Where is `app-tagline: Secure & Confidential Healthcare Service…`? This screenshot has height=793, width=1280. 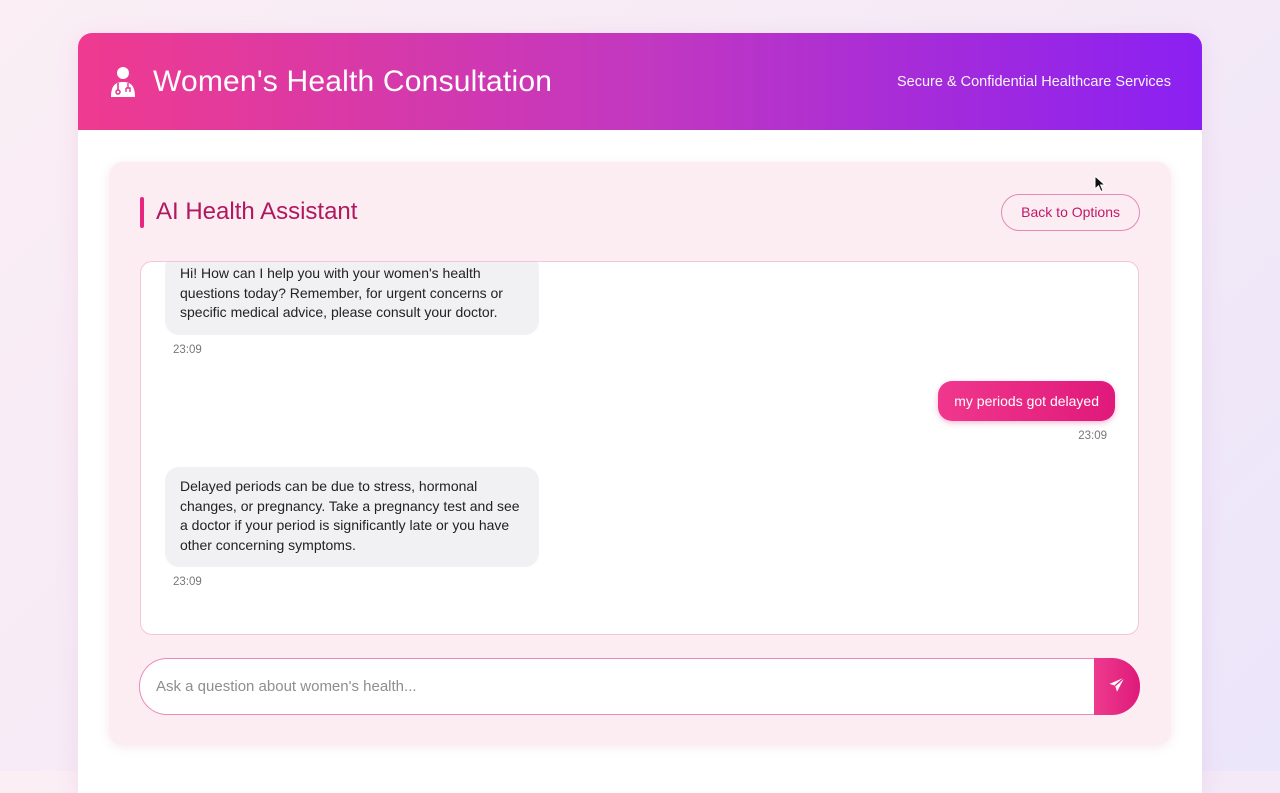
app-tagline: Secure & Confidential Healthcare Service… is located at coordinates (1033, 81).